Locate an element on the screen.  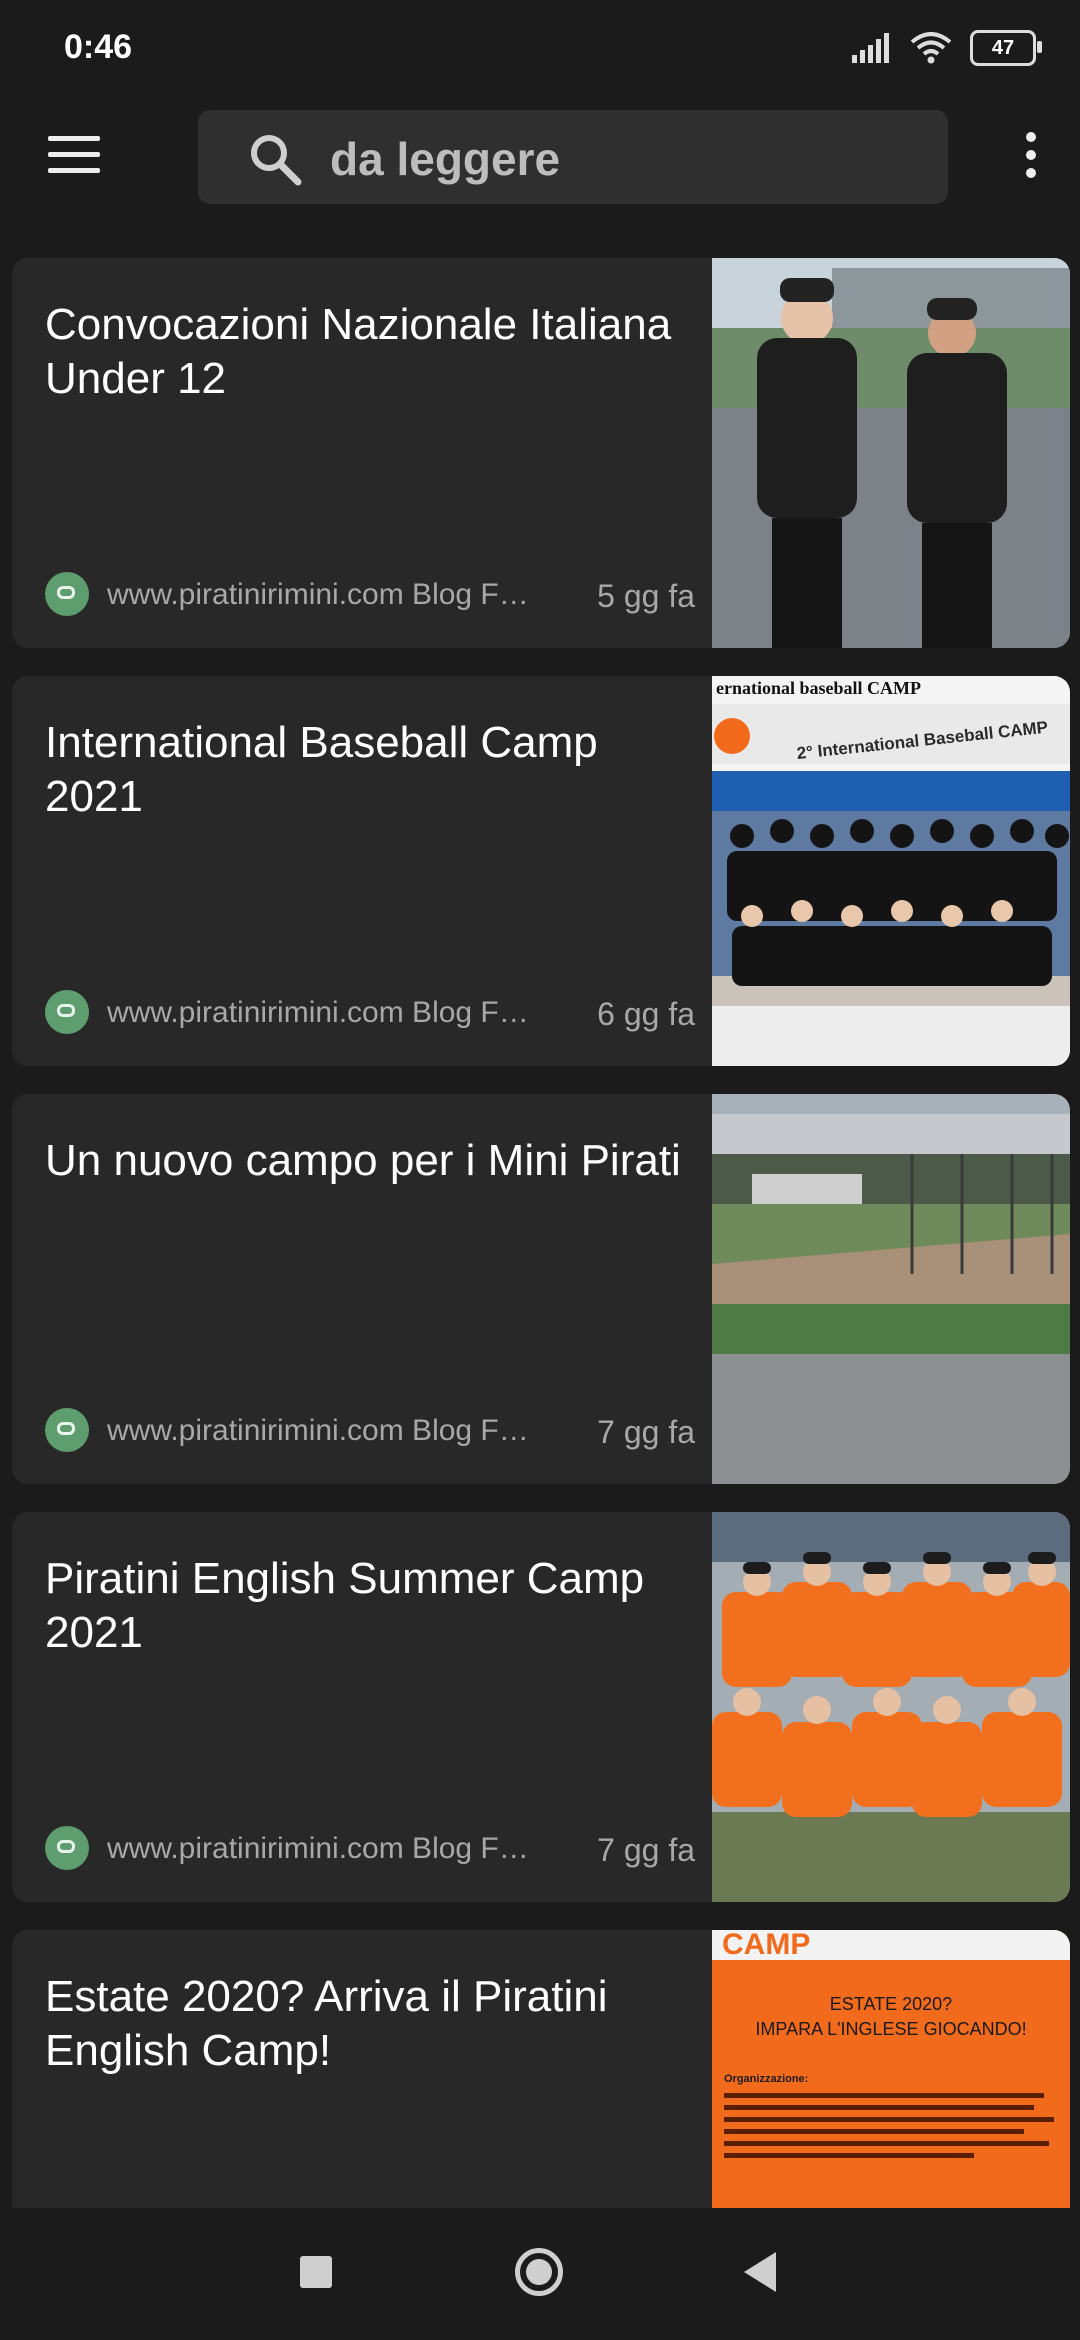
article-title: Convocazioni Nazionale Italiana Under 12 is located at coordinates (358, 351).